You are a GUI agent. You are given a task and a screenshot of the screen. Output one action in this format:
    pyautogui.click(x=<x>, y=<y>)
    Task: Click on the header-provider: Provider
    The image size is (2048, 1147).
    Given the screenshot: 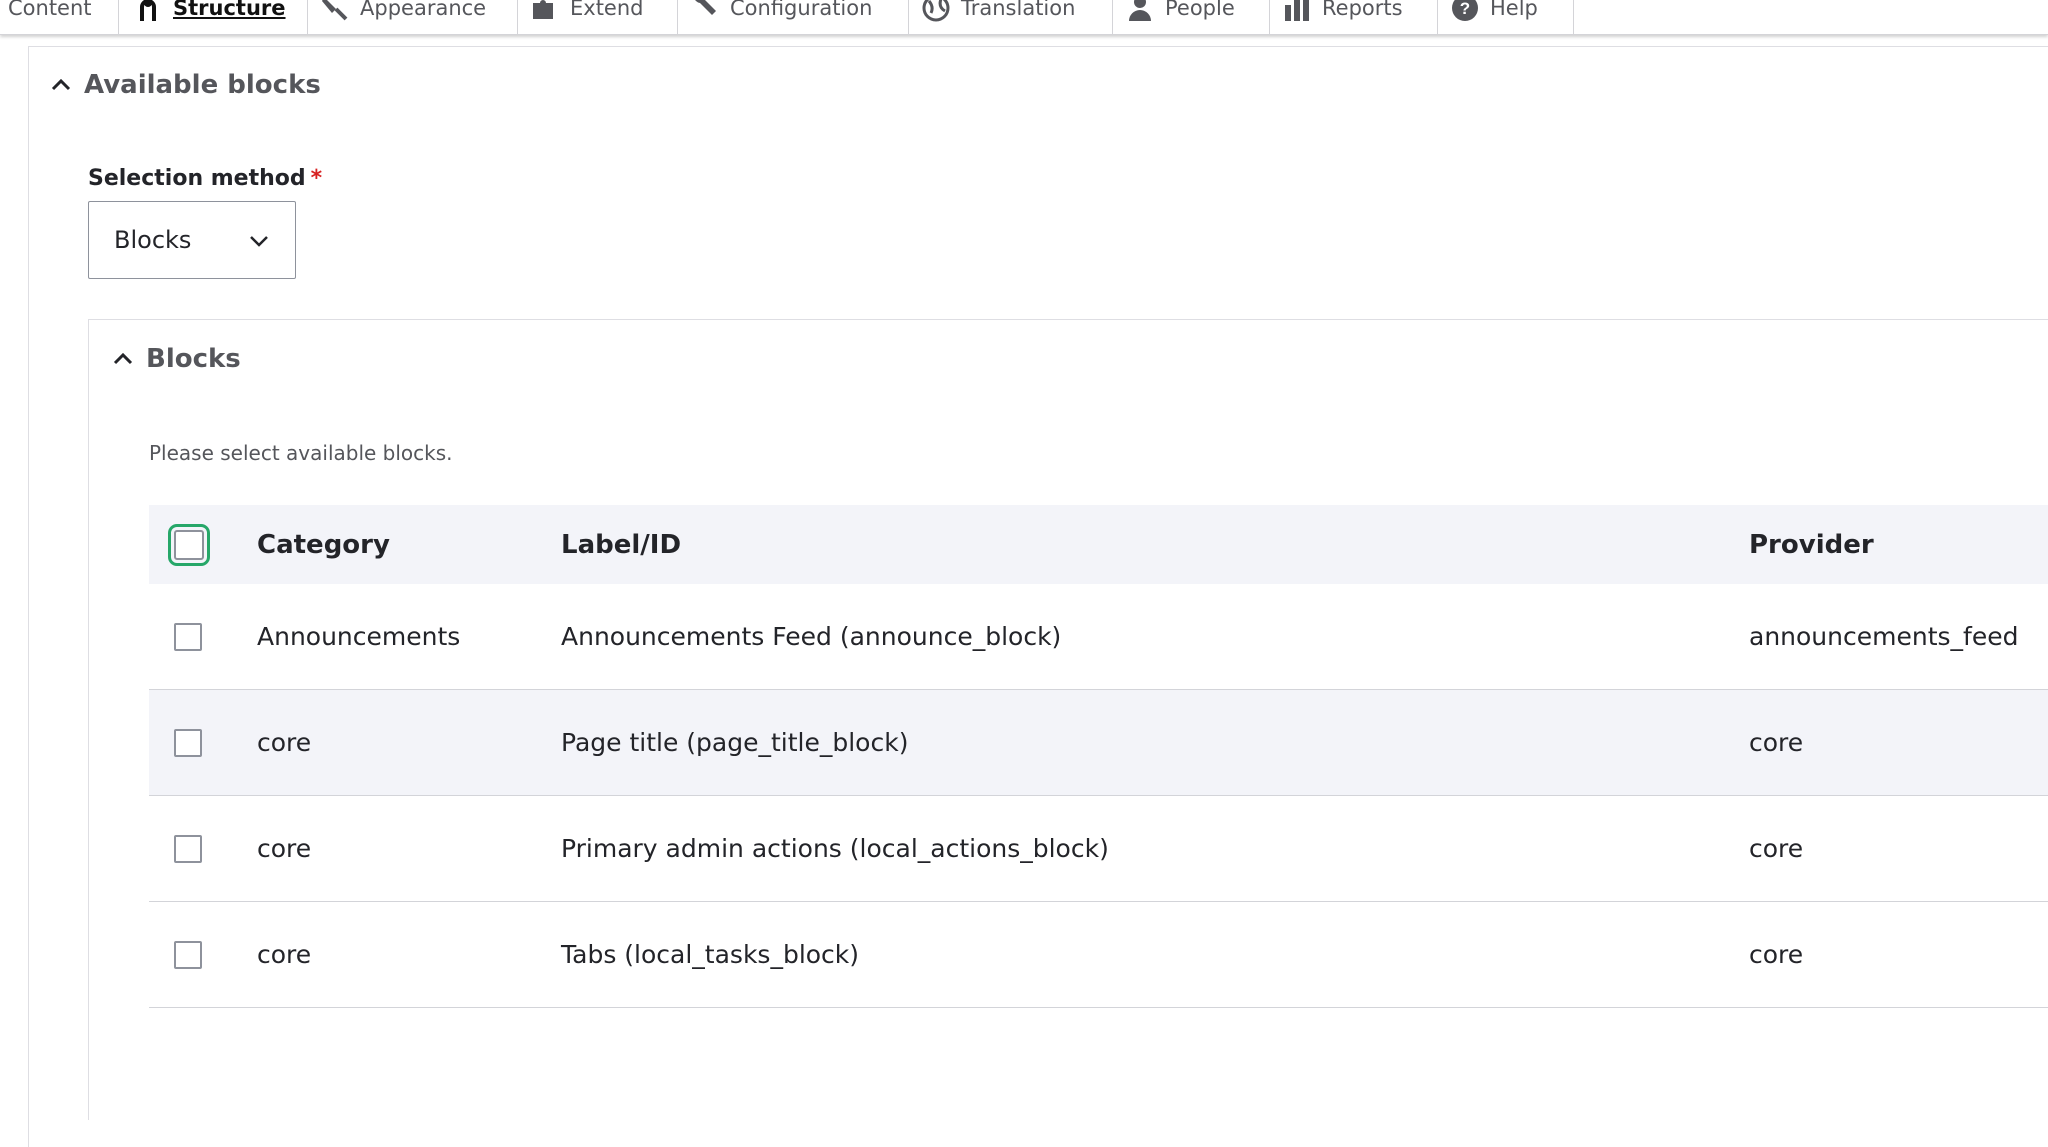 What is the action you would take?
    pyautogui.click(x=1811, y=544)
    